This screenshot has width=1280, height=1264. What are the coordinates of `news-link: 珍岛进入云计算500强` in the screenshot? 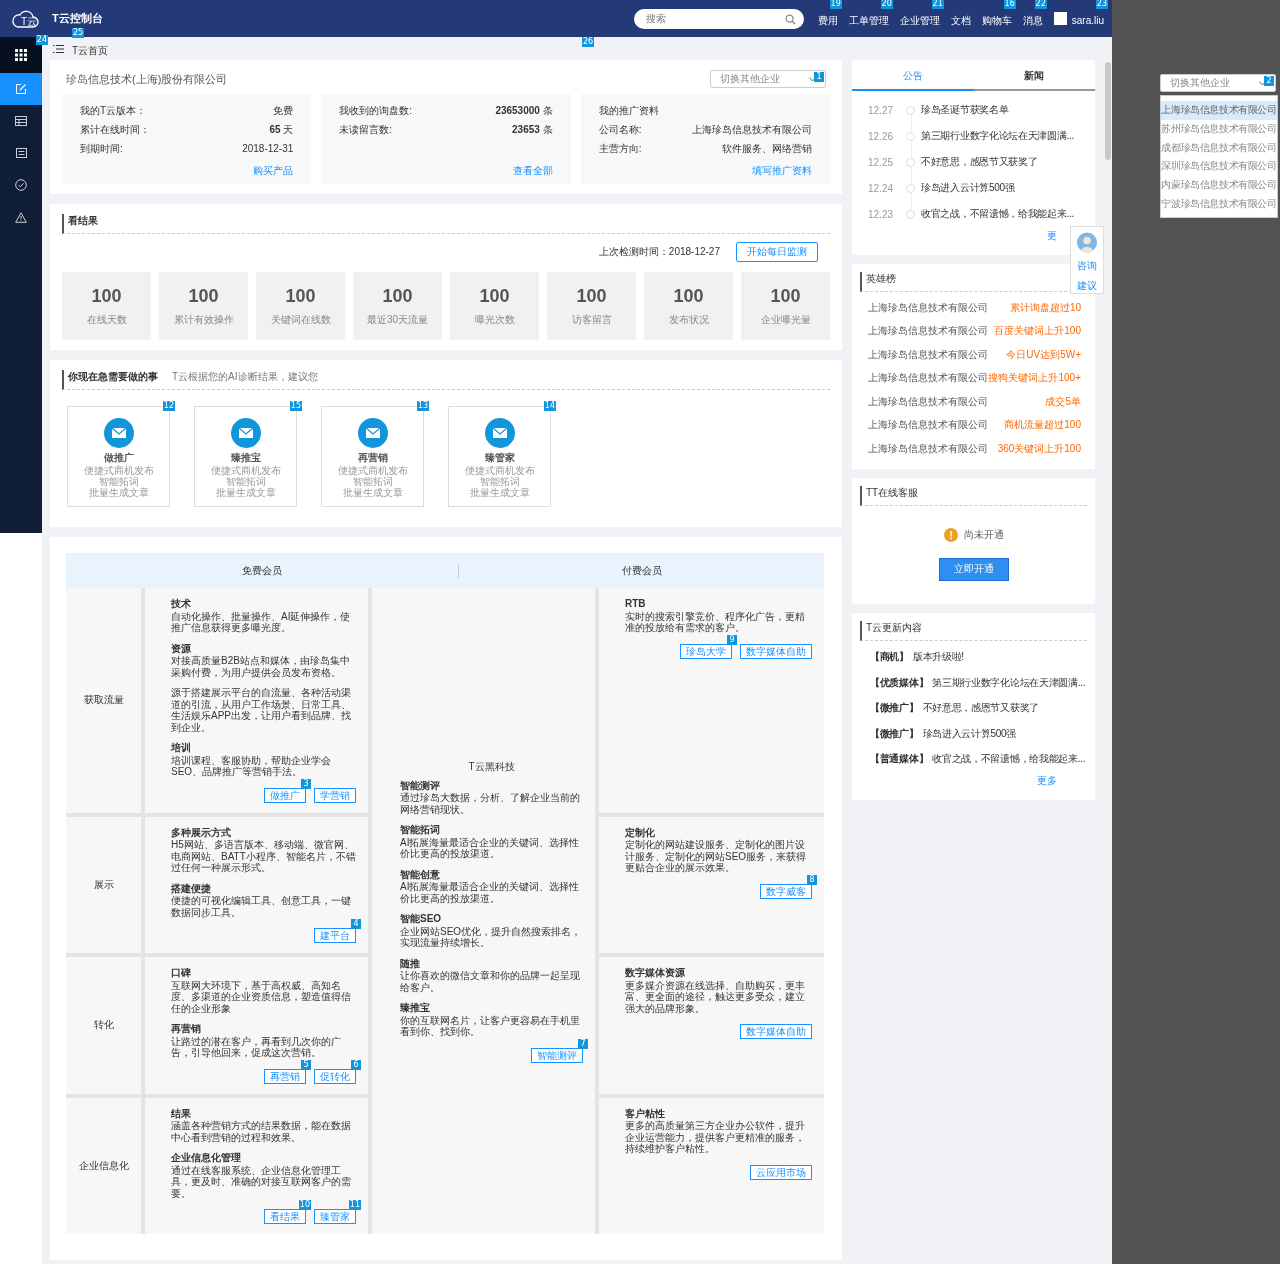 It's located at (968, 188).